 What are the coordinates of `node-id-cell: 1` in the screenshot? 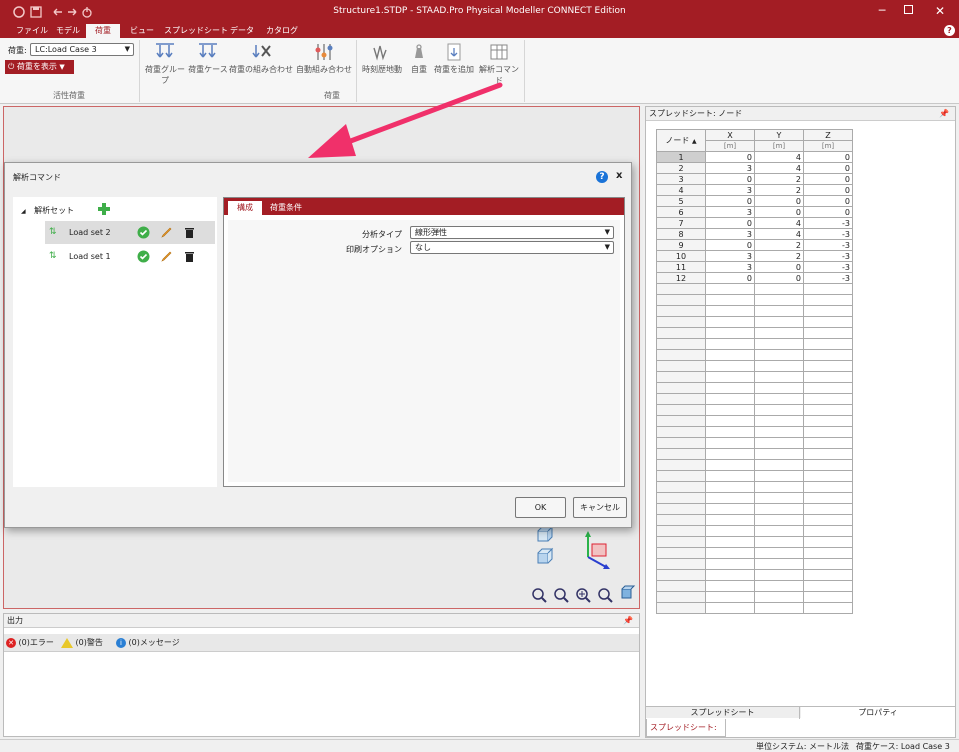 It's located at (681, 157).